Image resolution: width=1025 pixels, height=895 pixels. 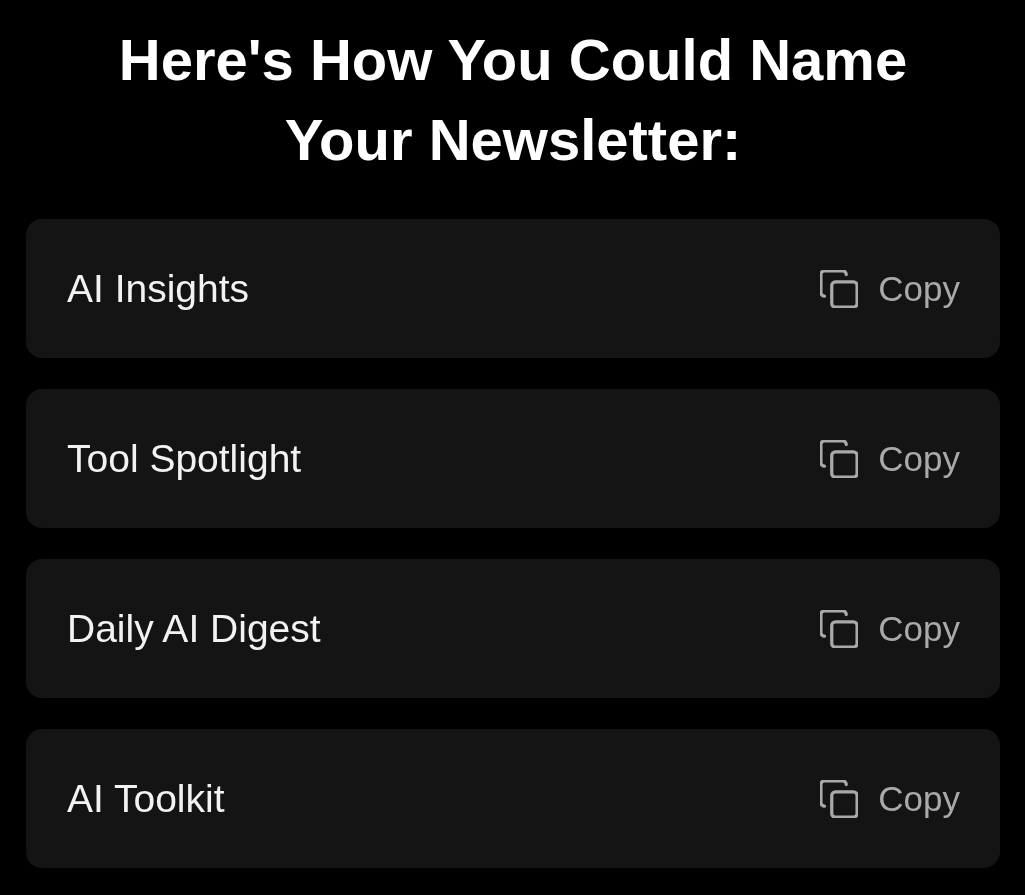 I want to click on newsletter-name: Daily AI Digest, so click(x=194, y=628).